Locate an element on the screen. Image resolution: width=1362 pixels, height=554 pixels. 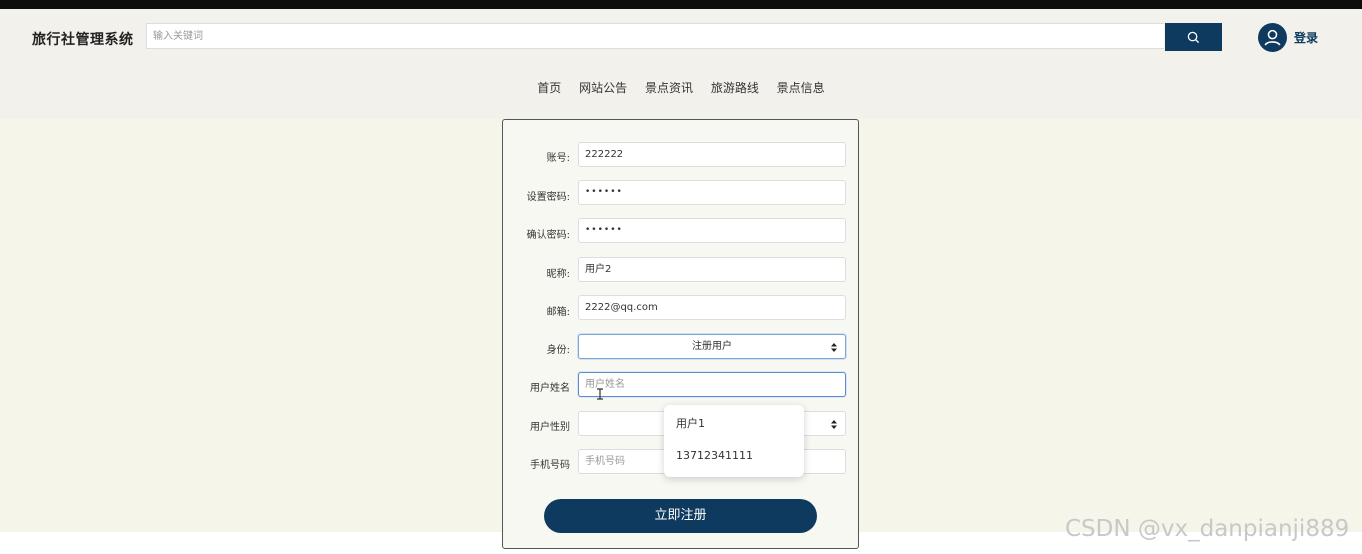
text-cursor-icon is located at coordinates (600, 394).